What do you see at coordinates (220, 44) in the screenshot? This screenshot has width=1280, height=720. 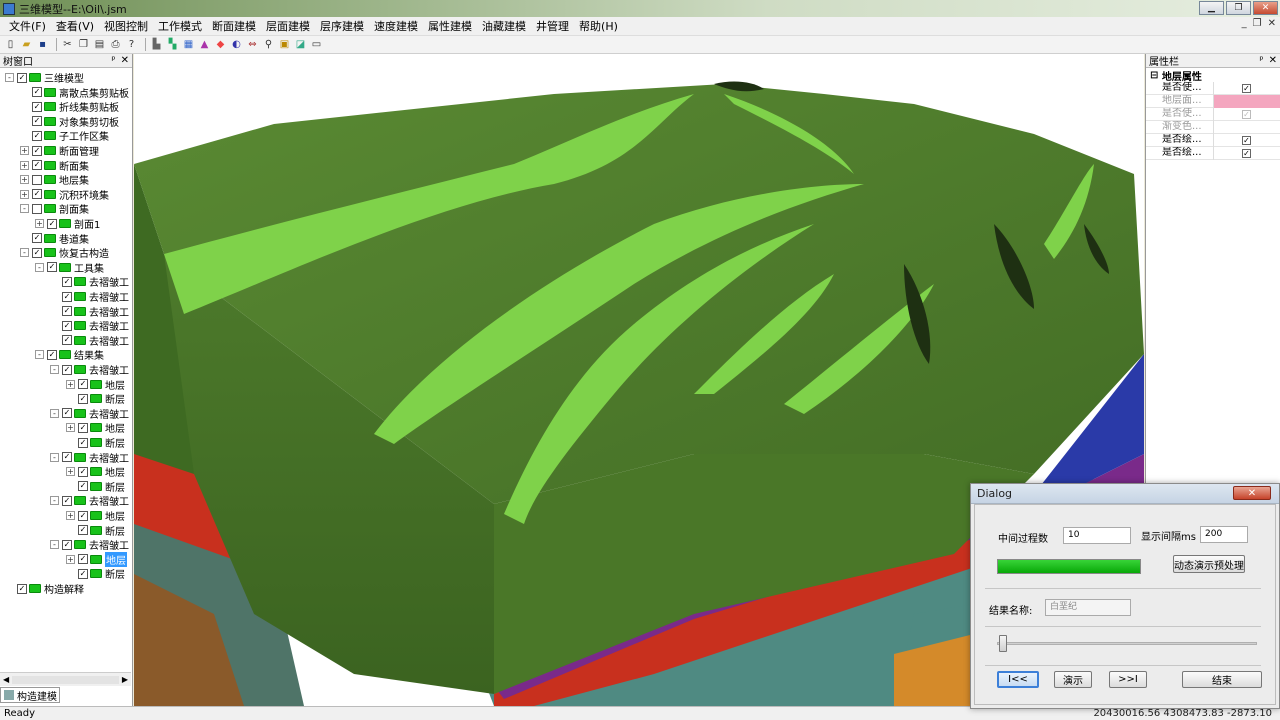 I see `color-icon: ◆` at bounding box center [220, 44].